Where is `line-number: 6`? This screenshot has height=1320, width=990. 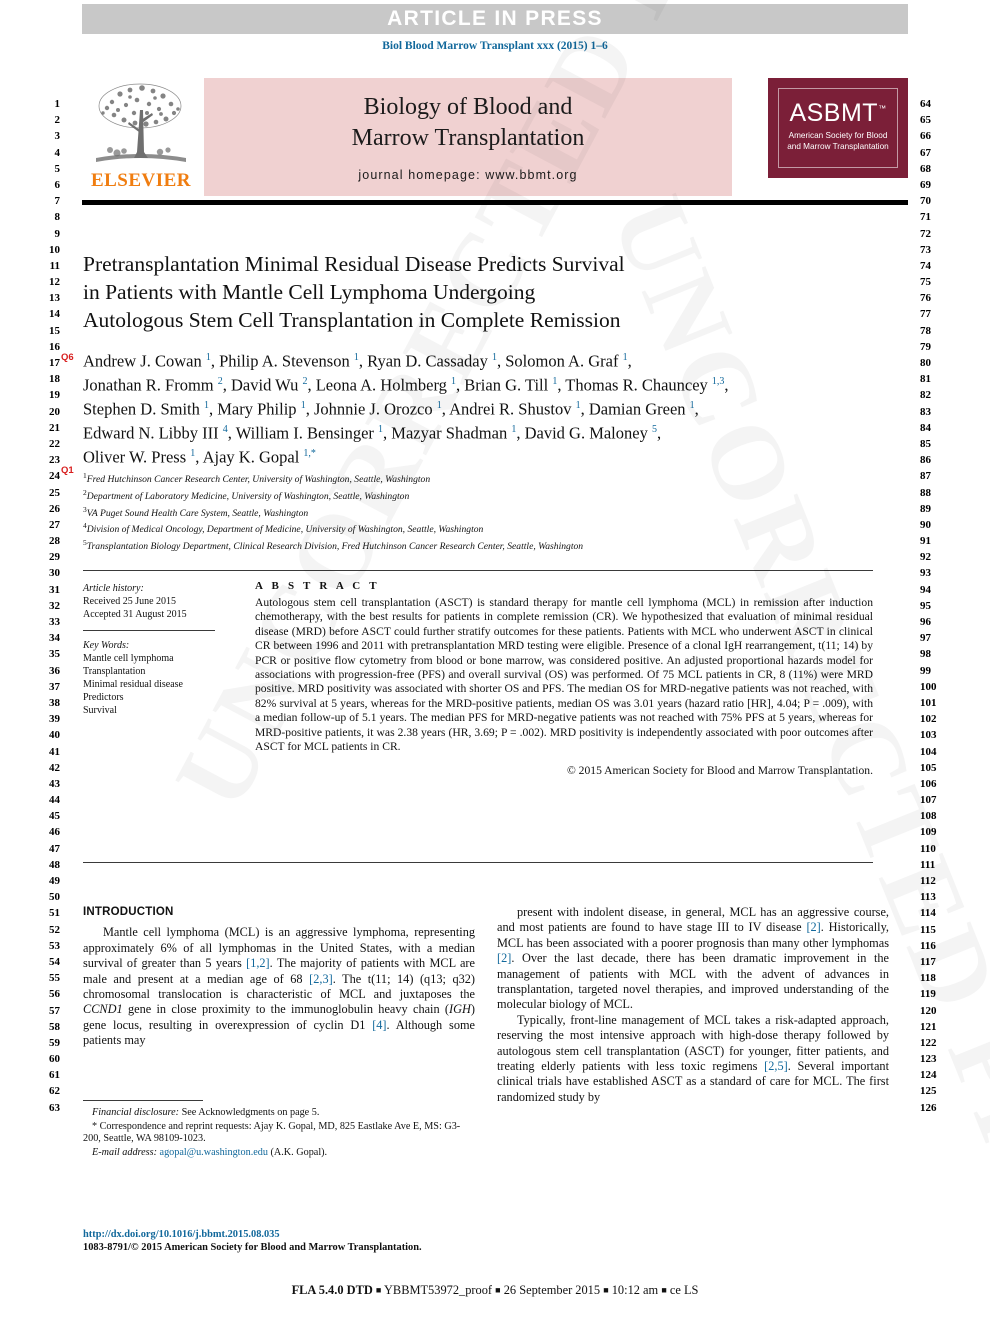
line-number: 6 is located at coordinates (57, 184).